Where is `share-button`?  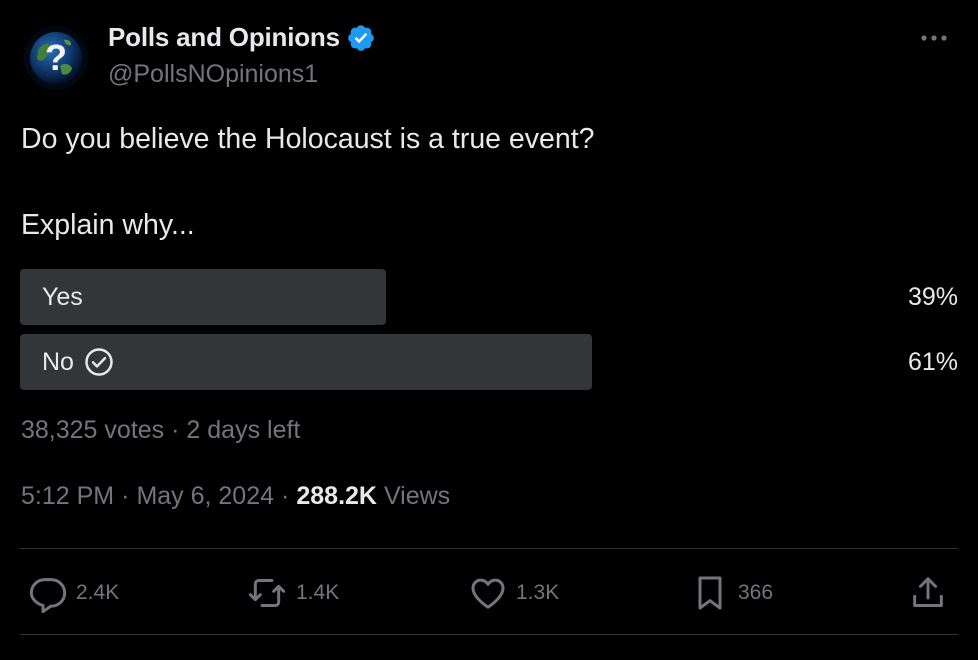
share-button is located at coordinates (928, 593).